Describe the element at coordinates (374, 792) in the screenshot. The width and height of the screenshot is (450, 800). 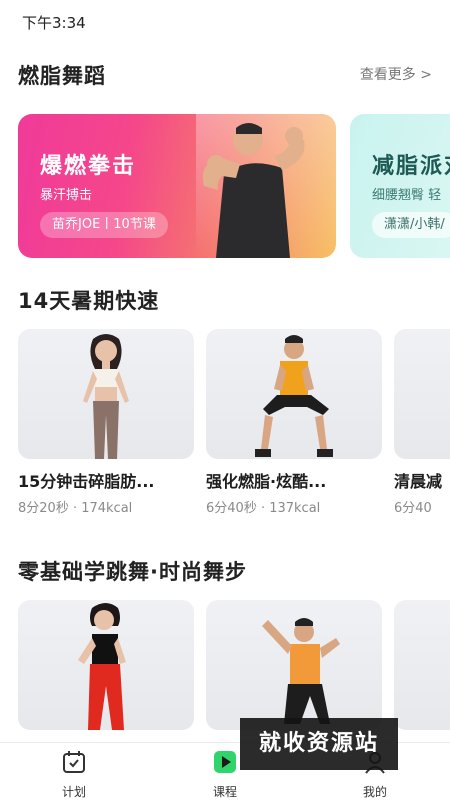
I see `nav-label: 我的` at that location.